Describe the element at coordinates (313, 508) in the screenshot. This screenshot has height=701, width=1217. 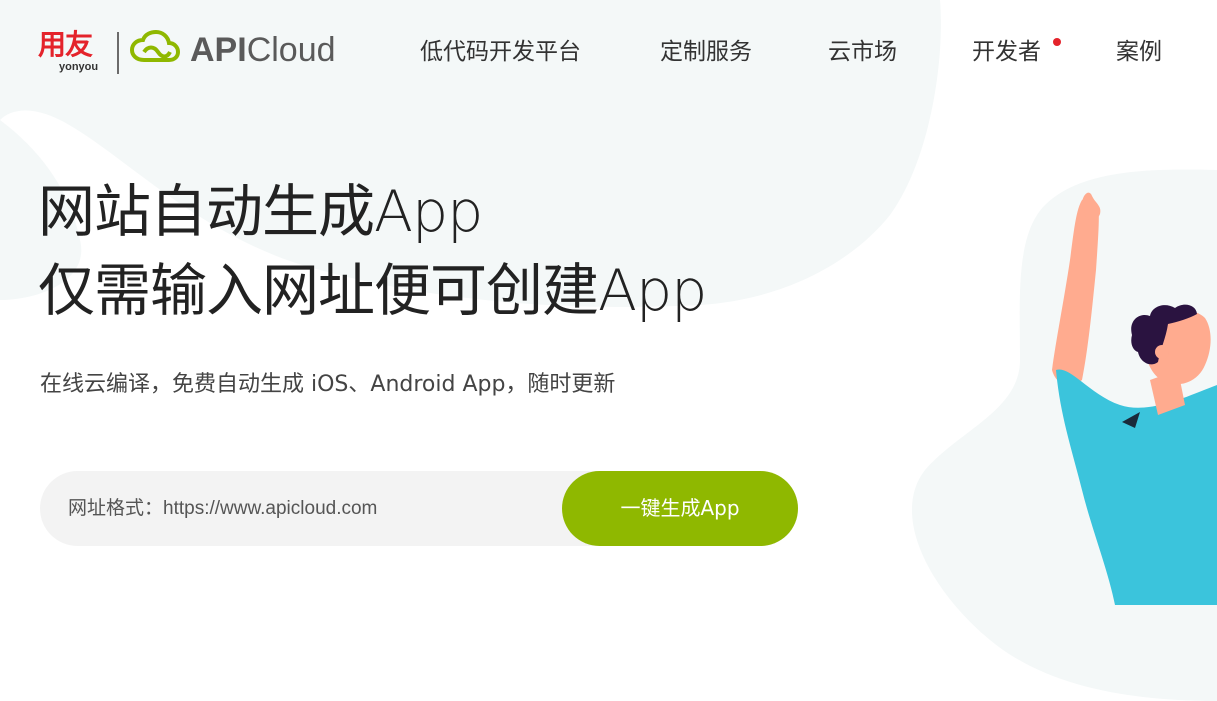
I see `url-input` at that location.